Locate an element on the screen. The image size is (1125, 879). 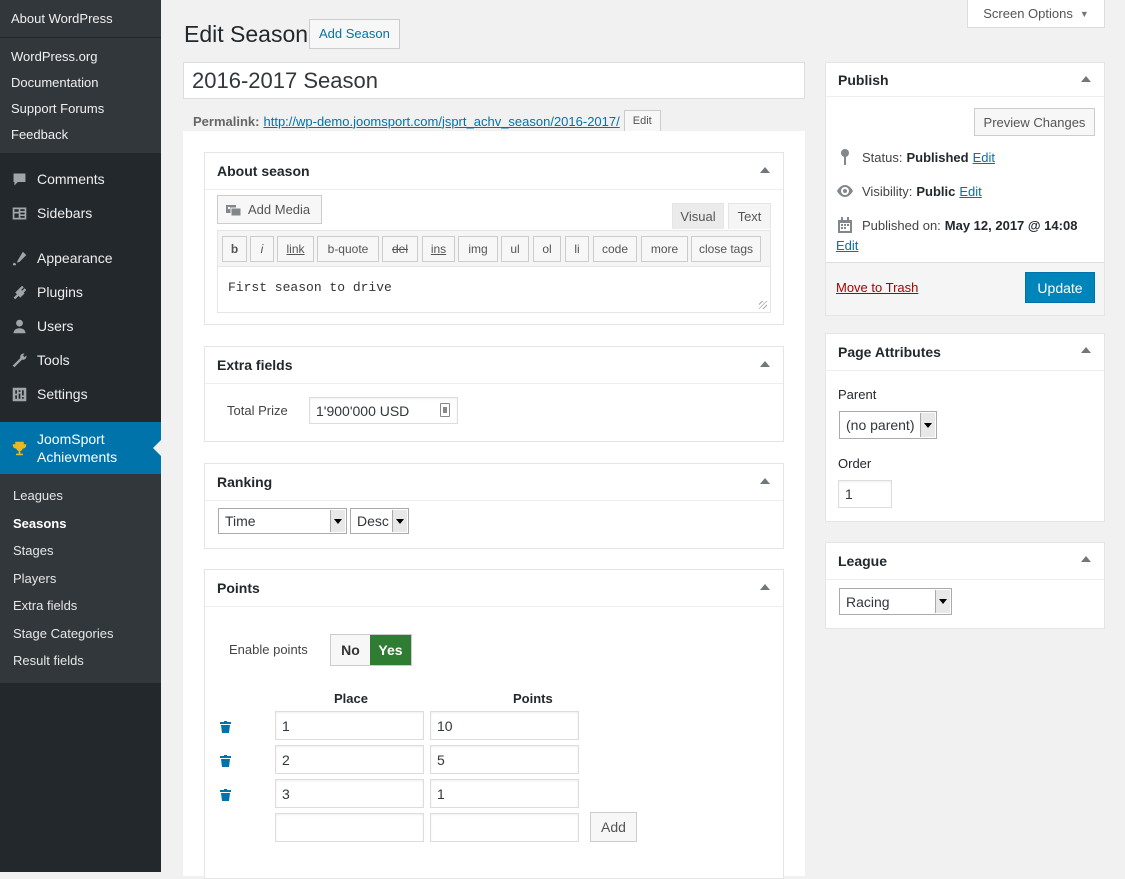
ranking-header: Ranking is located at coordinates (494, 482).